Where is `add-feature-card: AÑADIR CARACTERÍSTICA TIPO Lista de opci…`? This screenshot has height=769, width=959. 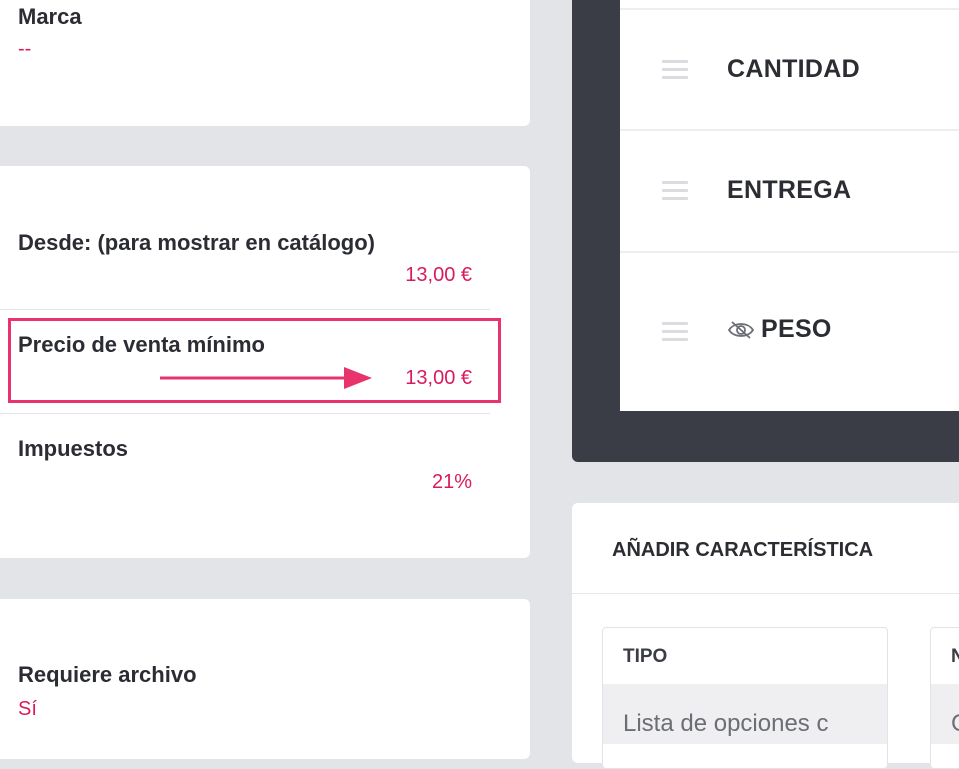
add-feature-card: AÑADIR CARACTERÍSTICA TIPO Lista de opci… is located at coordinates (765, 636).